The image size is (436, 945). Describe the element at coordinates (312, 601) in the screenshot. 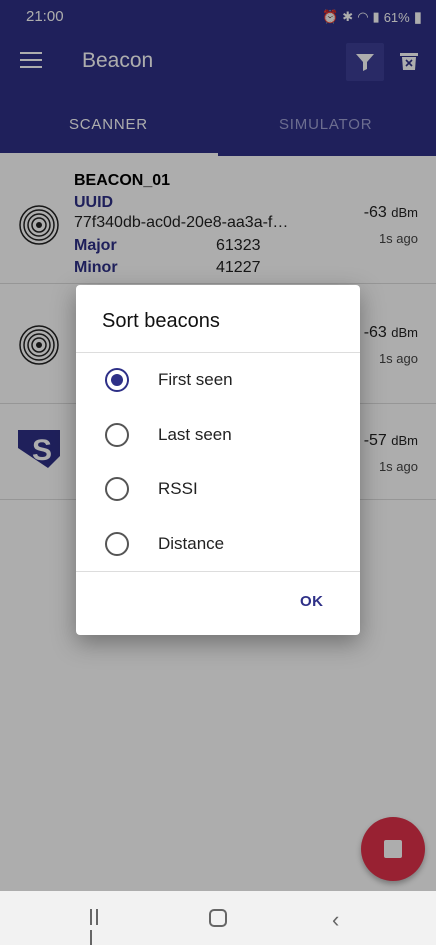

I see `ok-button: OK` at that location.